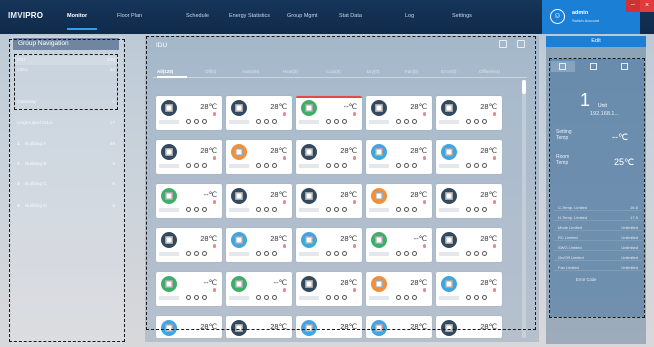 Image resolution: width=654 pixels, height=347 pixels. I want to click on user-name: admin, so click(580, 13).